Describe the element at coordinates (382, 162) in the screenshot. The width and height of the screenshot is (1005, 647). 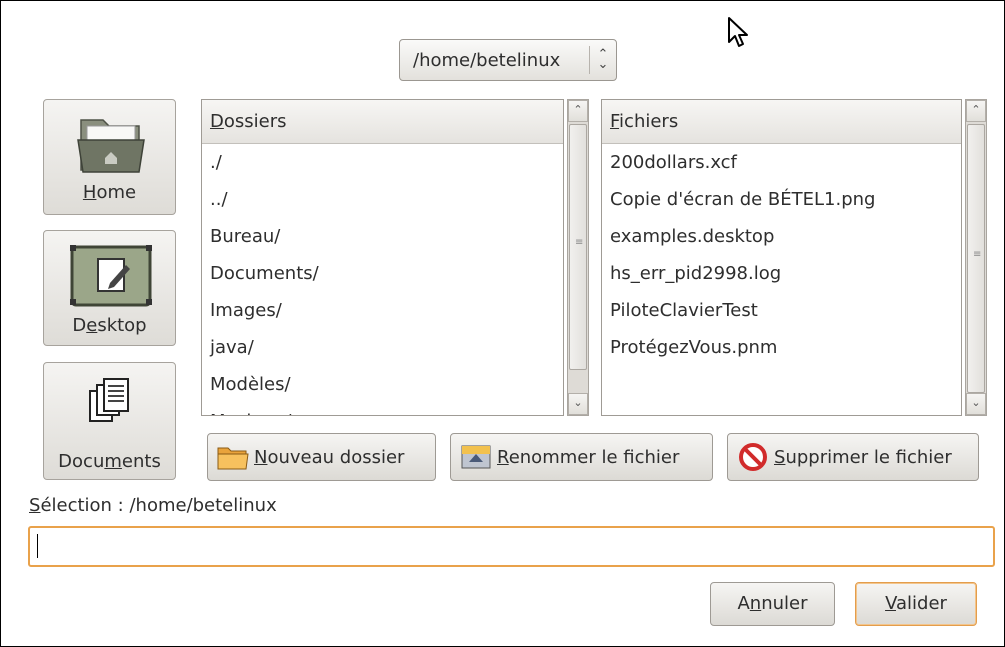
I see `folder-item: ./` at that location.